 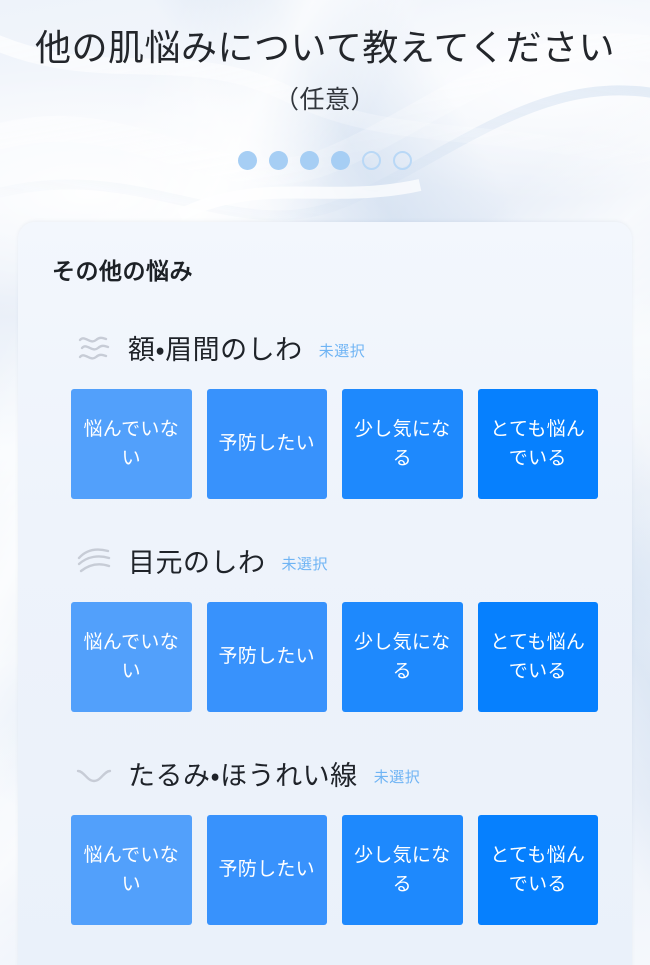 I want to click on question-header: 額・眉間のしわ 未選択, so click(x=325, y=347).